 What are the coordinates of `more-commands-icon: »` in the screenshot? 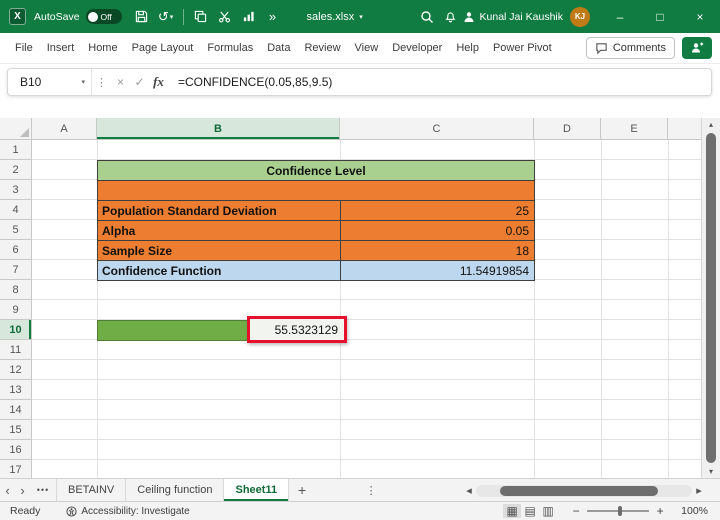 It's located at (273, 17).